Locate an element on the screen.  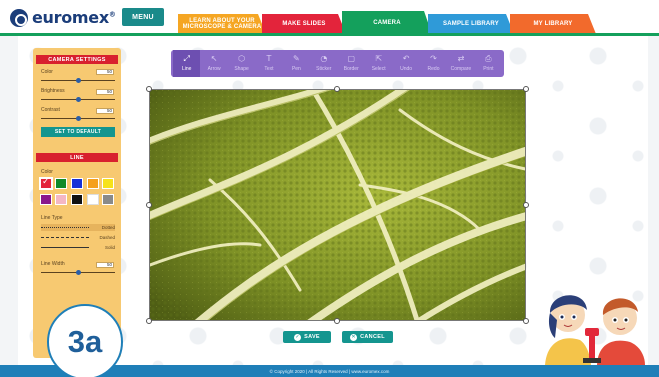
tool-shape: ⬡ Shape is located at coordinates (241, 63).